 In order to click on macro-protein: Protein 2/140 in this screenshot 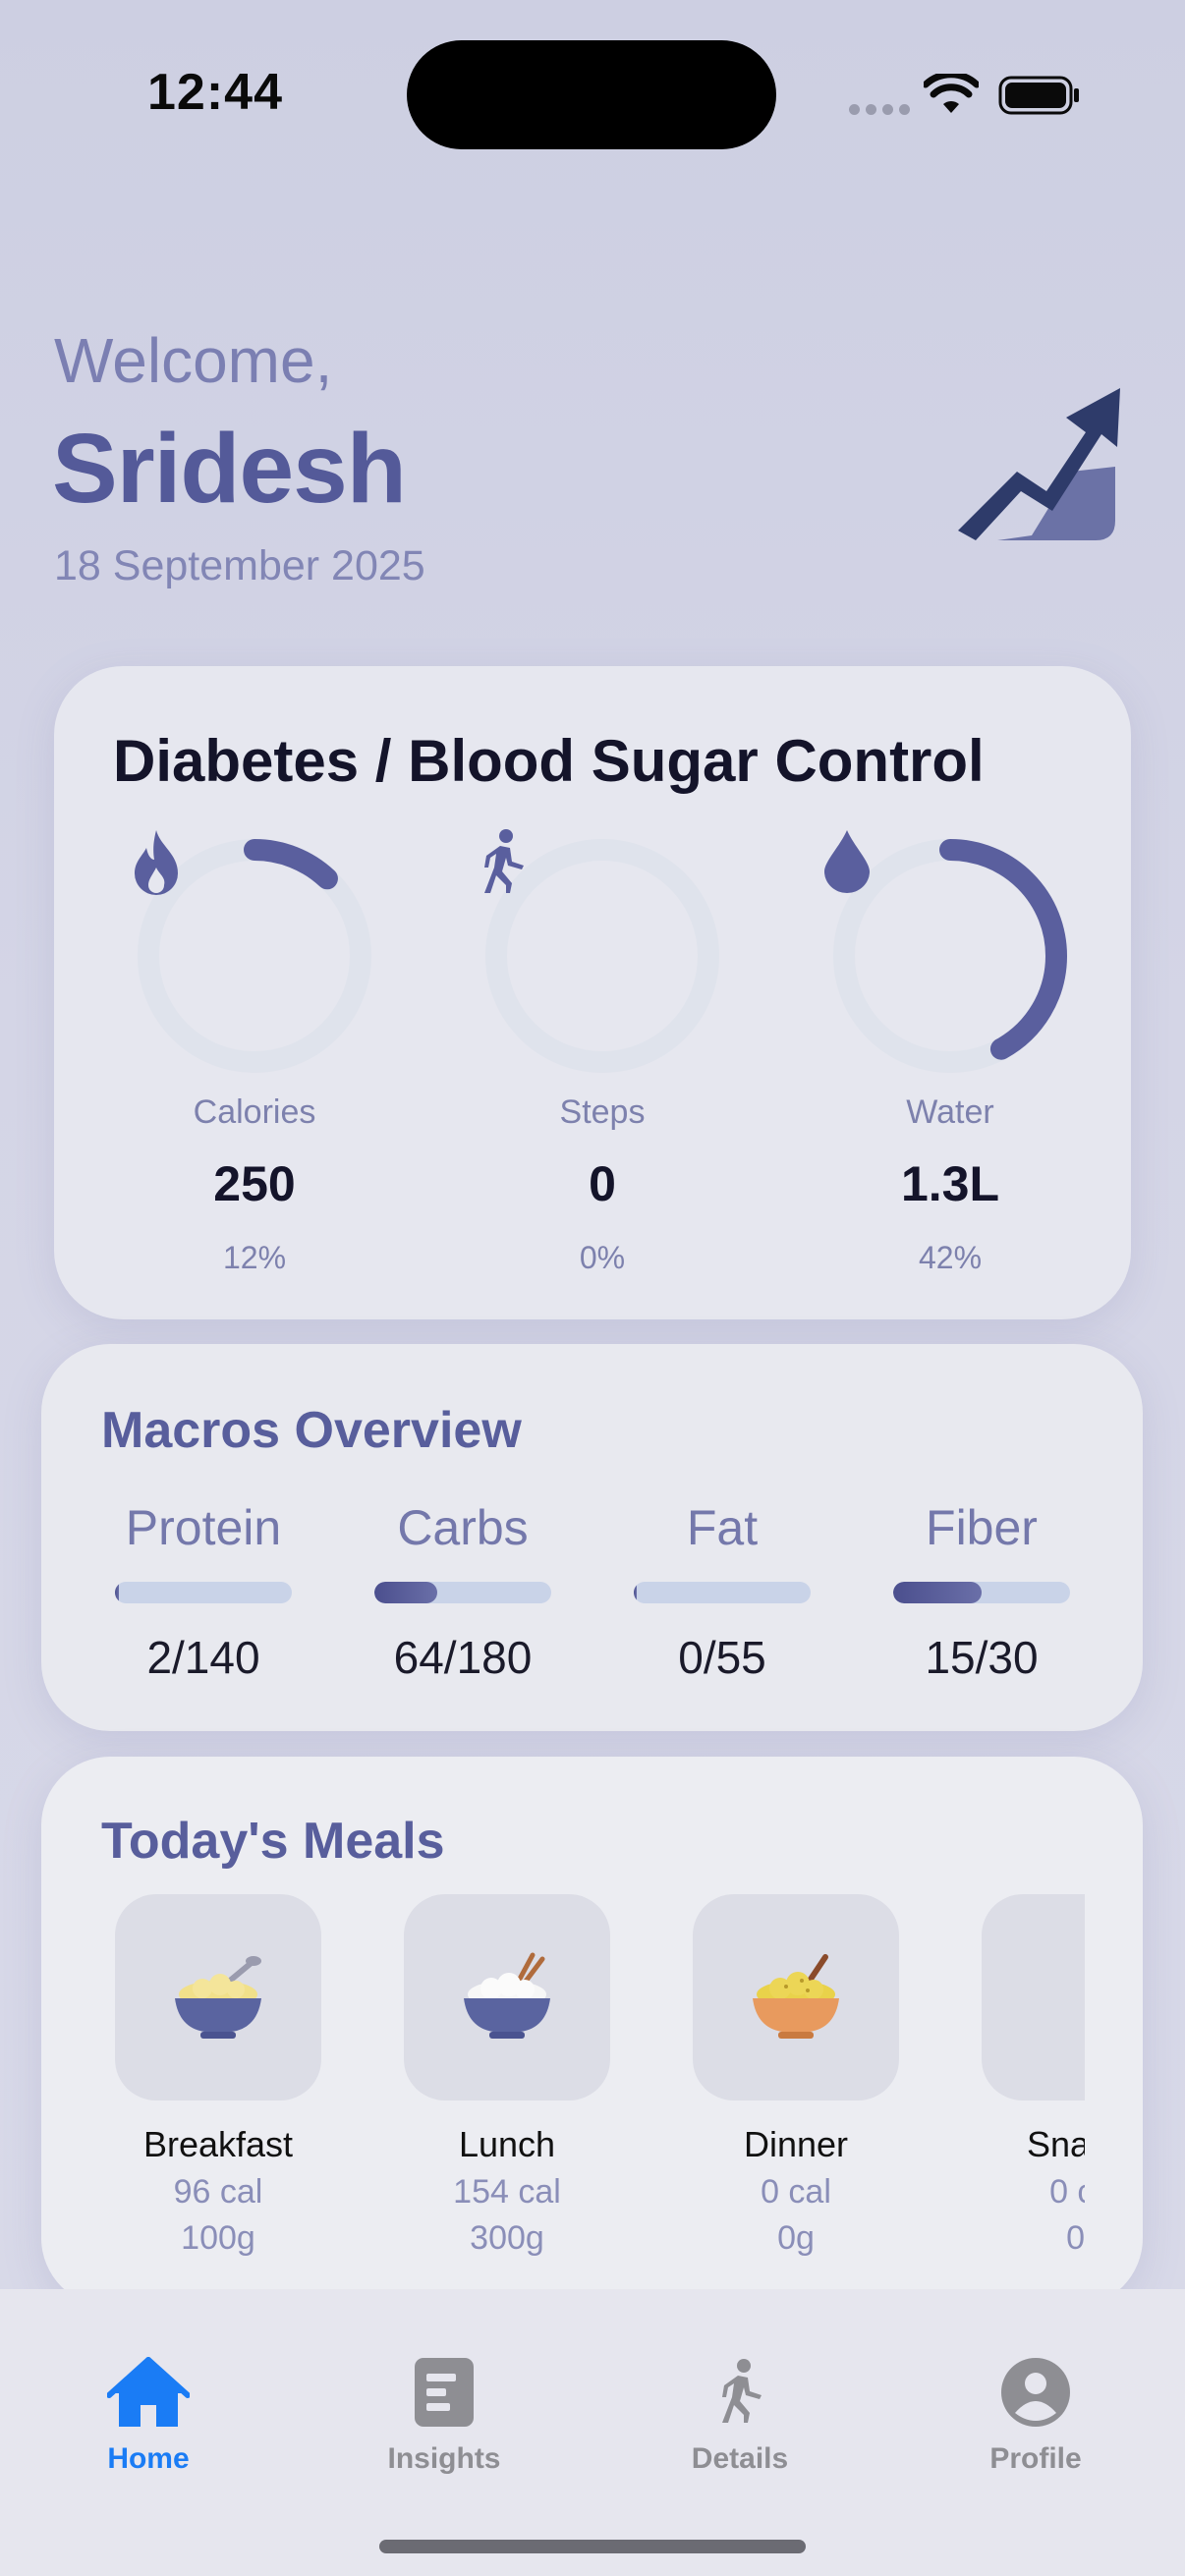, I will do `click(204, 1591)`.